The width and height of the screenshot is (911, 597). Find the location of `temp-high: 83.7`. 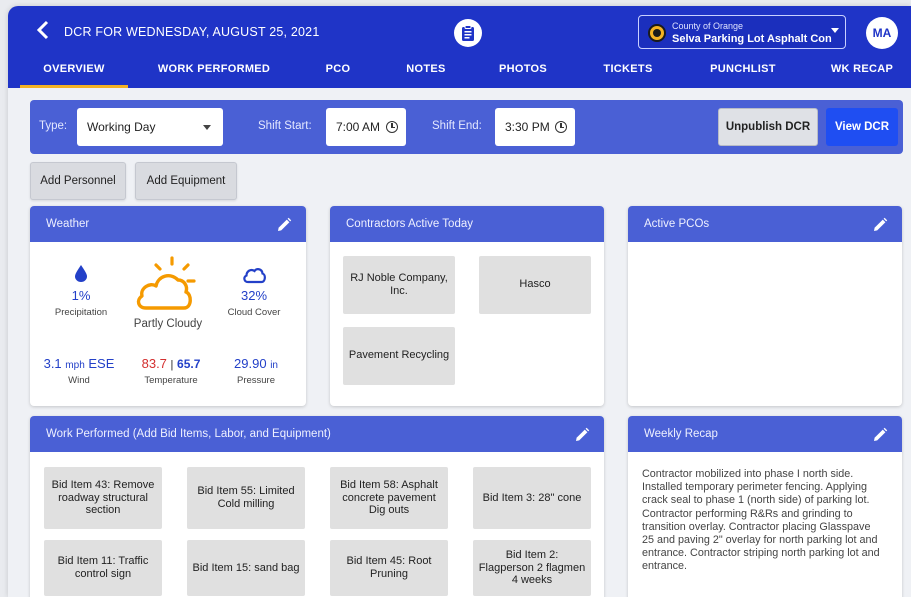

temp-high: 83.7 is located at coordinates (154, 363).